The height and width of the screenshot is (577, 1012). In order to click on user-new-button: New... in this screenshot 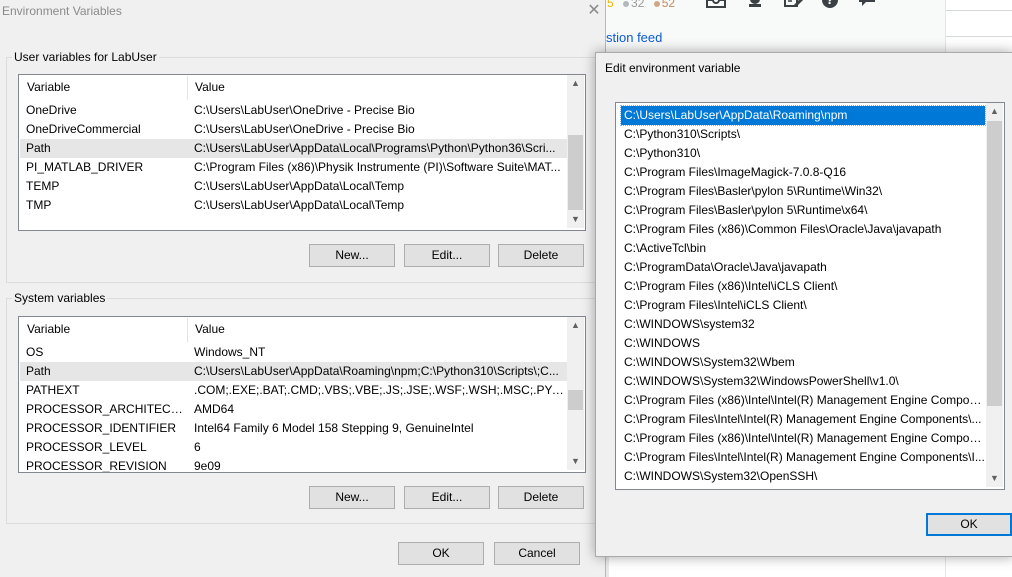, I will do `click(352, 255)`.